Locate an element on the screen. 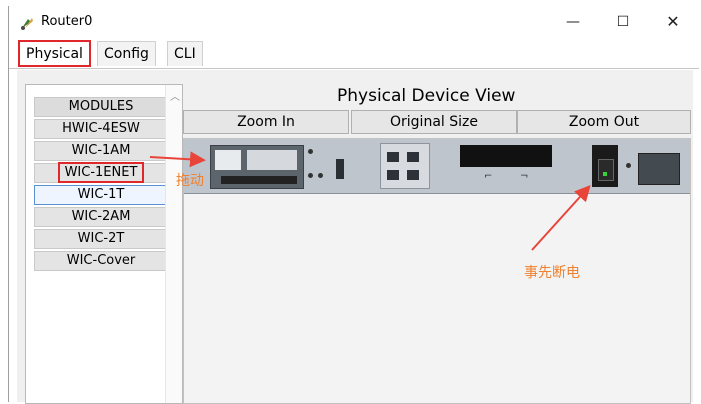  usb-port is located at coordinates (340, 169).